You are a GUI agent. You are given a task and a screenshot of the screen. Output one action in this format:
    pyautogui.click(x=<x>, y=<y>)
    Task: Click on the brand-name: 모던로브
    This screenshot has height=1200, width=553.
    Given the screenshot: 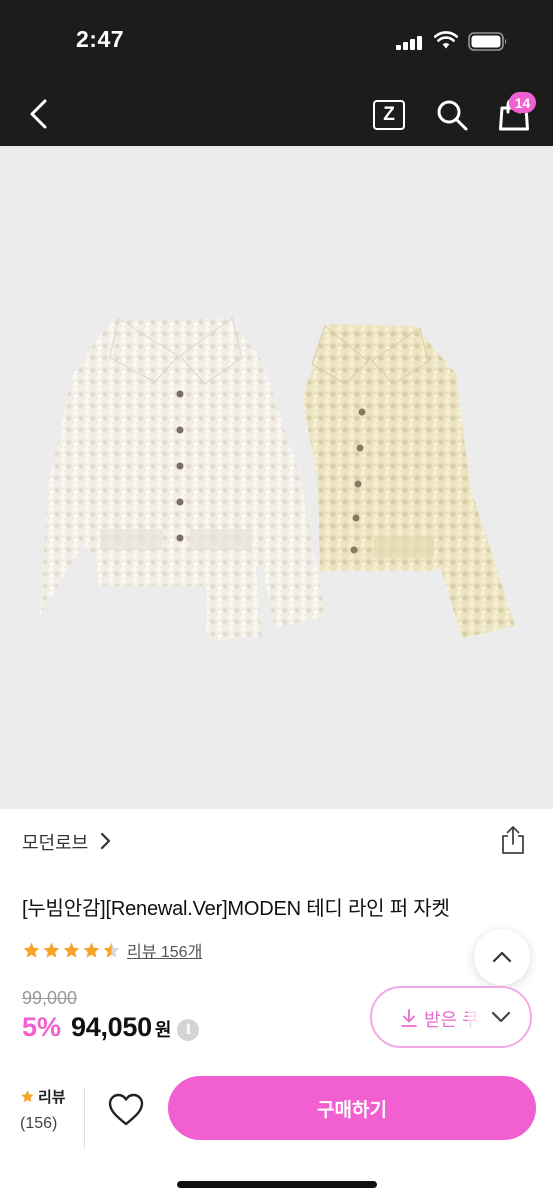 What is the action you would take?
    pyautogui.click(x=55, y=842)
    